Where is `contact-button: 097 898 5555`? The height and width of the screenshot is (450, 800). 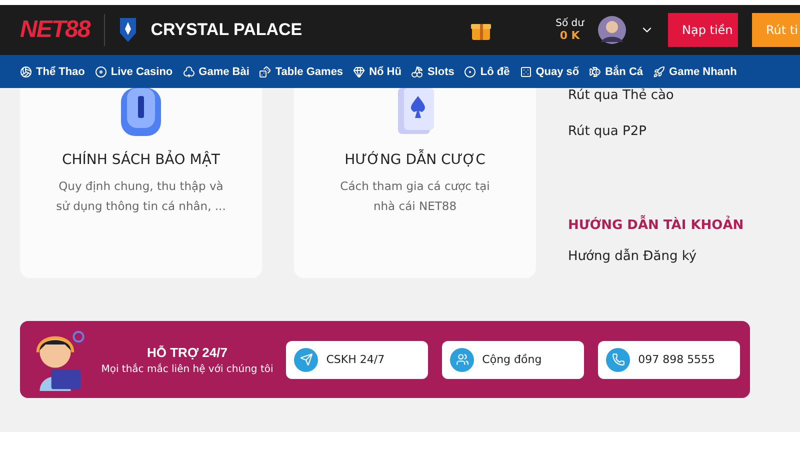 contact-button: 097 898 5555 is located at coordinates (669, 359).